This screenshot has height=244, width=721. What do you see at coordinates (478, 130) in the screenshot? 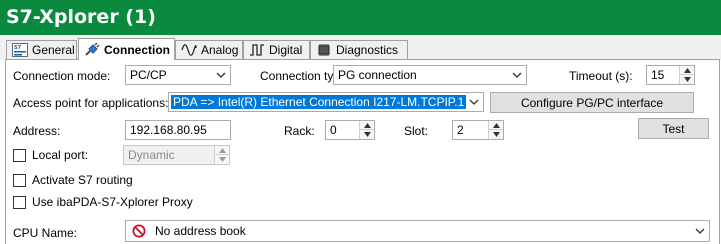
I see `slot-stepper: 2` at bounding box center [478, 130].